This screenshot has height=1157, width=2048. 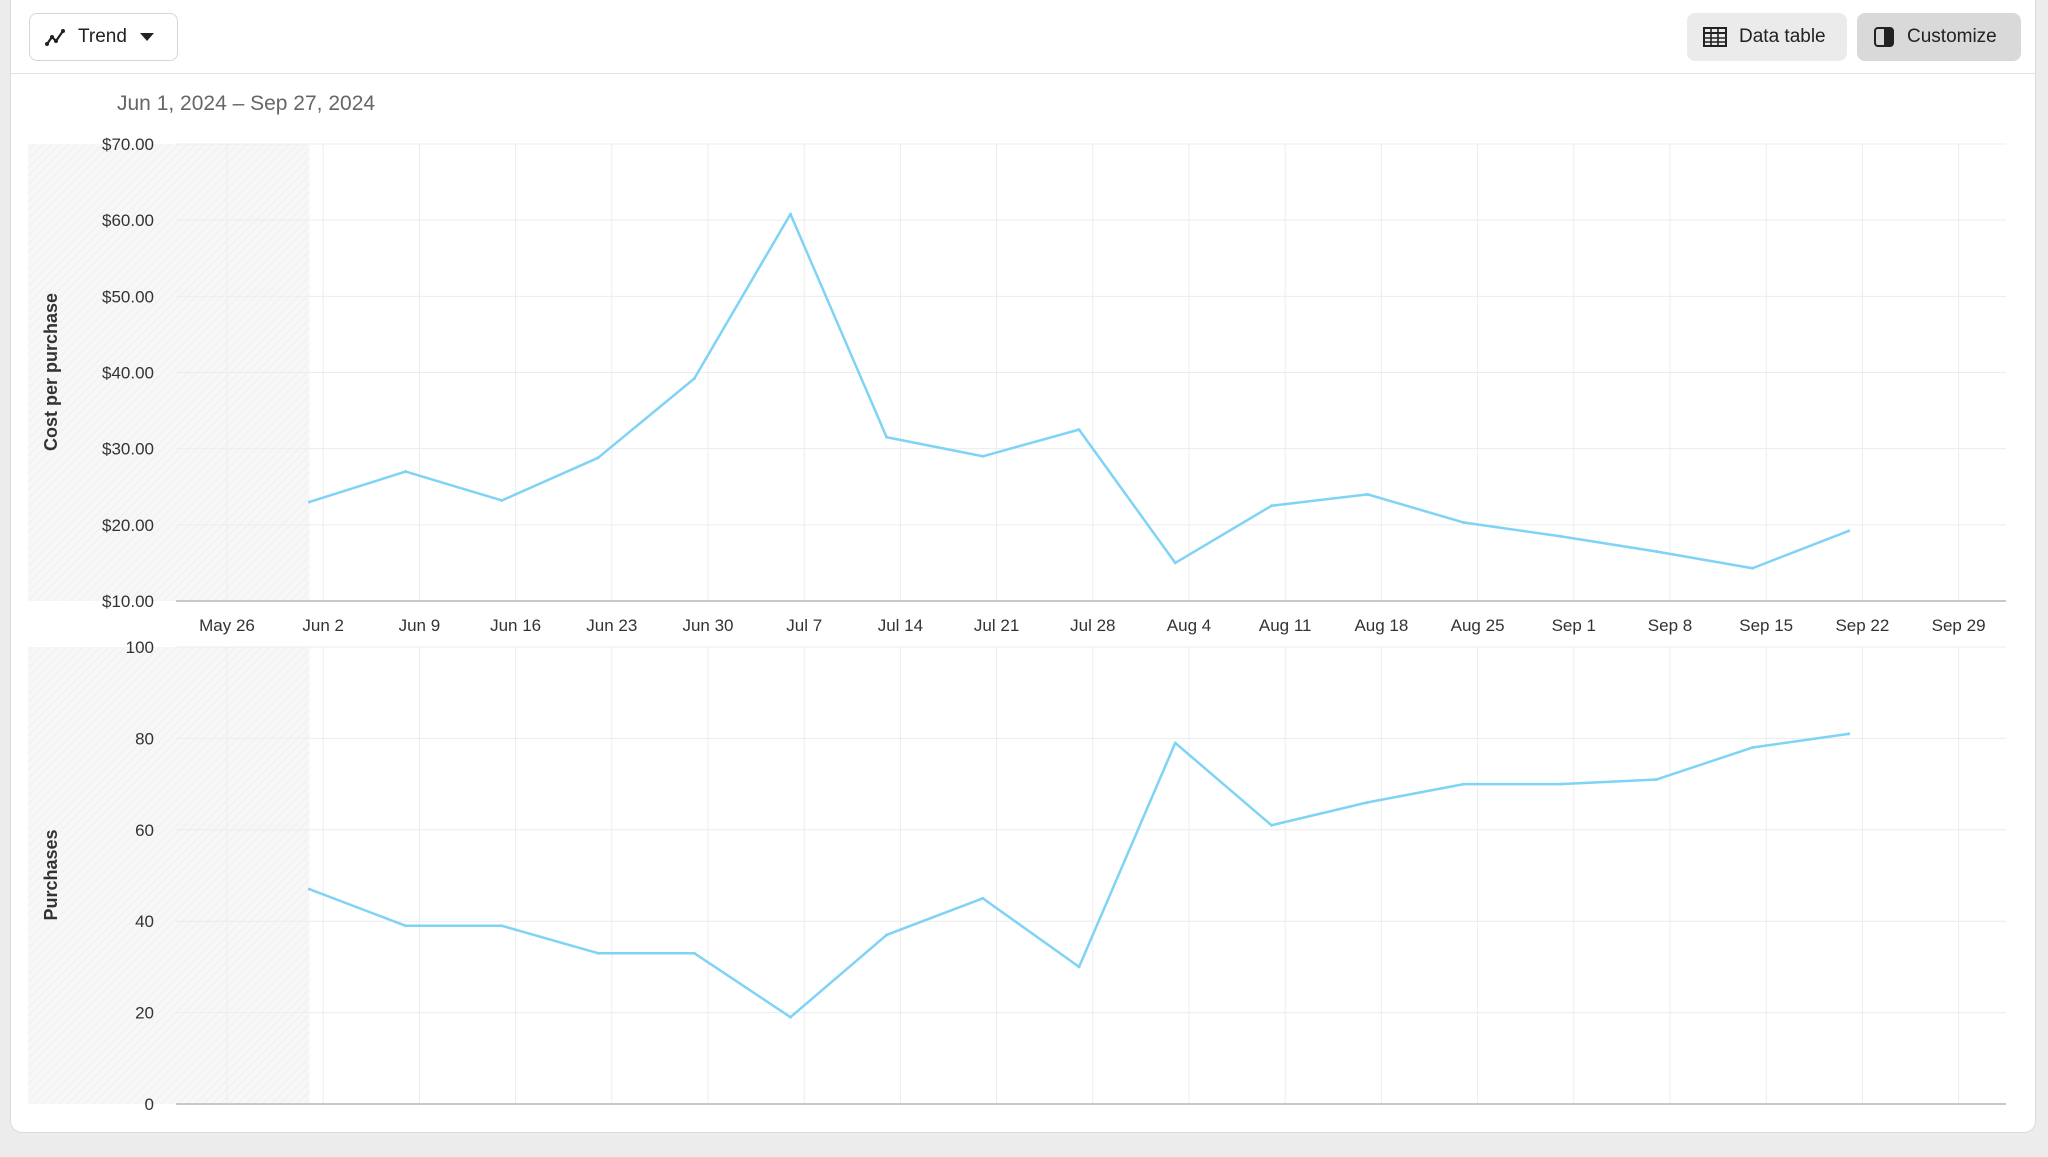 I want to click on out-of-range-hatch, so click(x=169, y=875).